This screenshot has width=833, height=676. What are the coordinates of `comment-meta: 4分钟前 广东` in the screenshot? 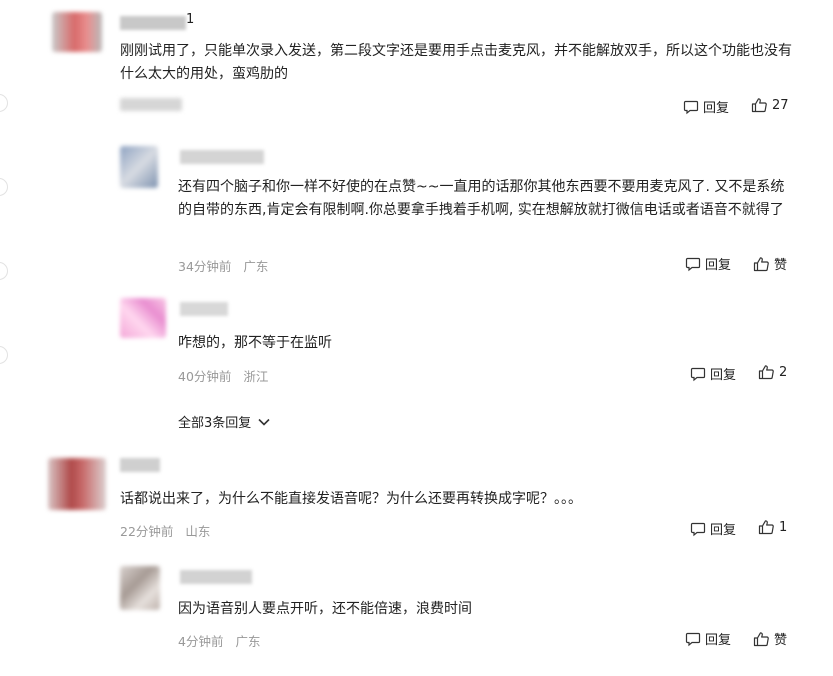 It's located at (223, 640).